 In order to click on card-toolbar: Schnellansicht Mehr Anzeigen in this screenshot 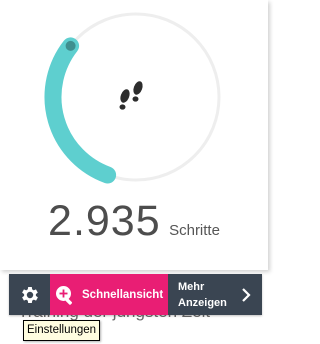, I will do `click(135, 294)`.